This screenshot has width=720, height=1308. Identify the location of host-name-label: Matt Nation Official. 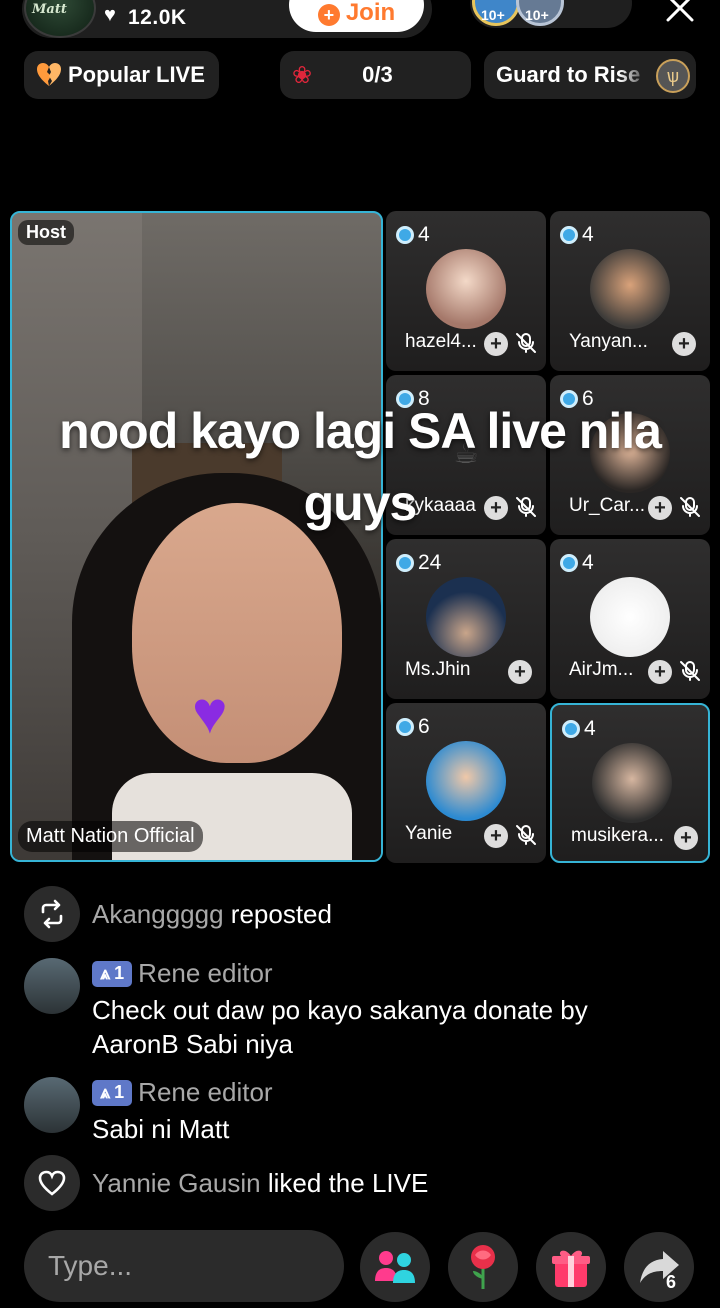
(110, 836).